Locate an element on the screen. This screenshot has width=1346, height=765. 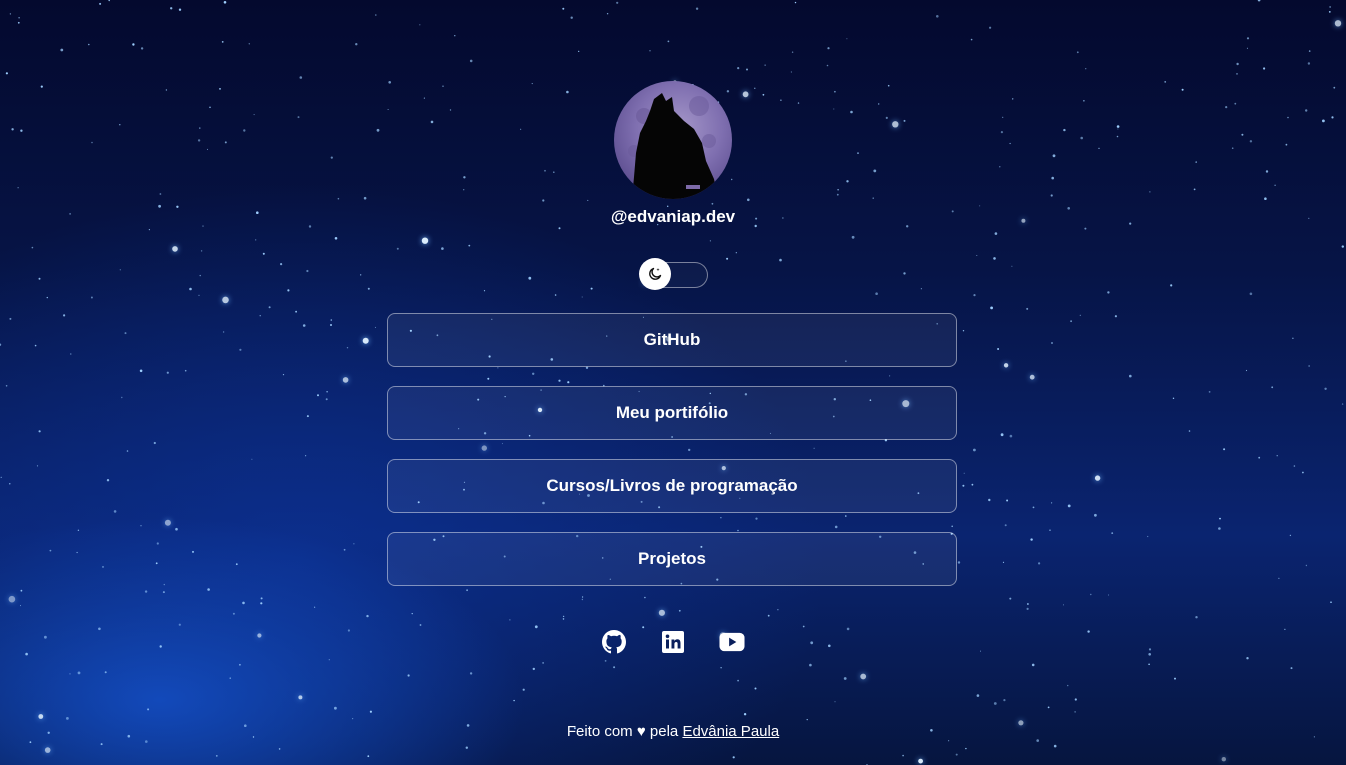
link-portfolio: Meu portifólio is located at coordinates (672, 413).